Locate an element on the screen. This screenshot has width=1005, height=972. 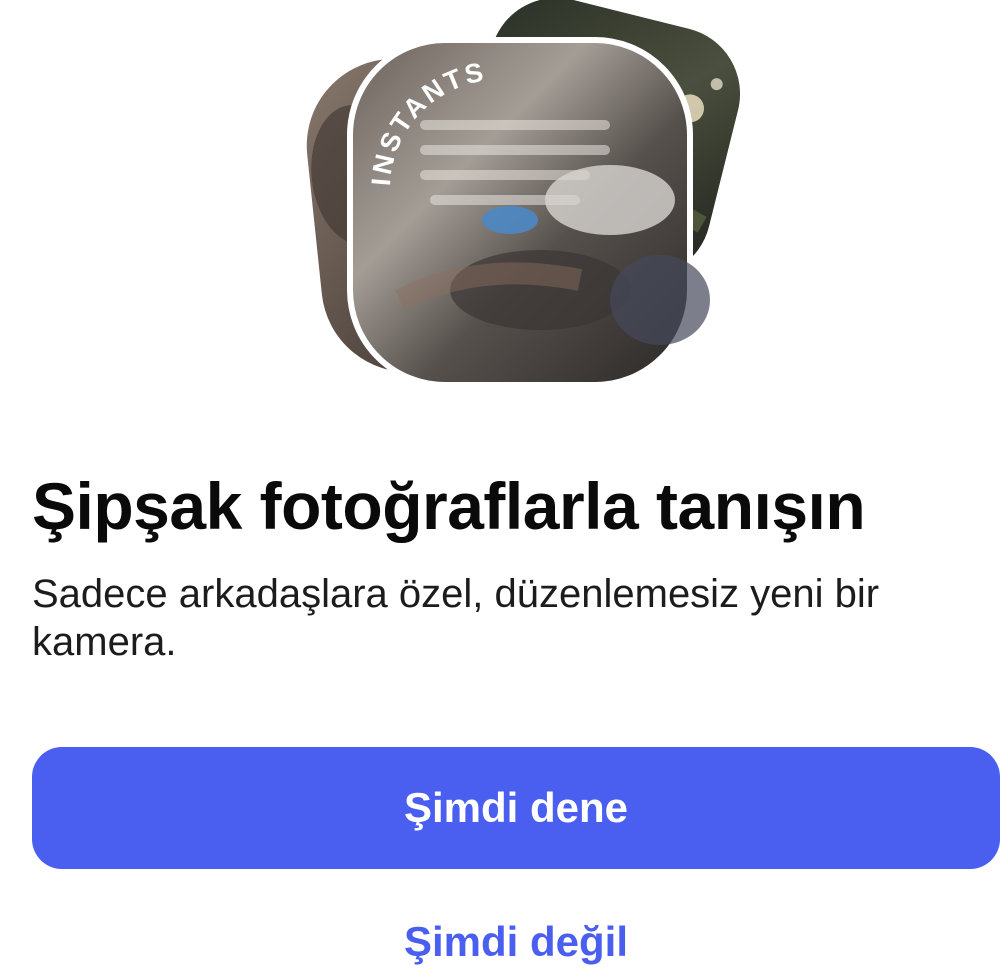
not-now-button: Şimdi değil is located at coordinates (516, 942).